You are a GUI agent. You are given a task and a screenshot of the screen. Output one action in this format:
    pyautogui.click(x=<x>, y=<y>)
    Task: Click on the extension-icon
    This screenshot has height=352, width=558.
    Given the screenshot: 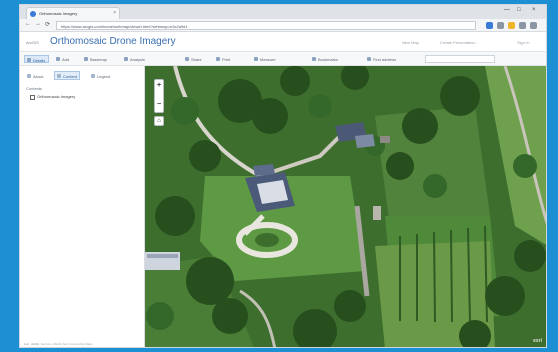 What is the action you would take?
    pyautogui.click(x=489, y=25)
    